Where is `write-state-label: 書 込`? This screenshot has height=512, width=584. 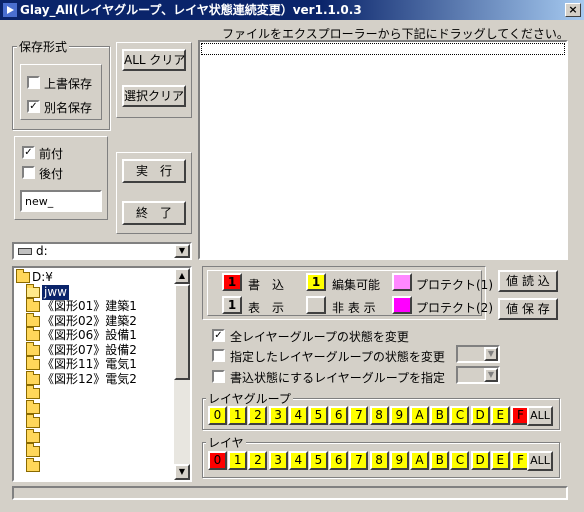 write-state-label: 書 込 is located at coordinates (266, 285).